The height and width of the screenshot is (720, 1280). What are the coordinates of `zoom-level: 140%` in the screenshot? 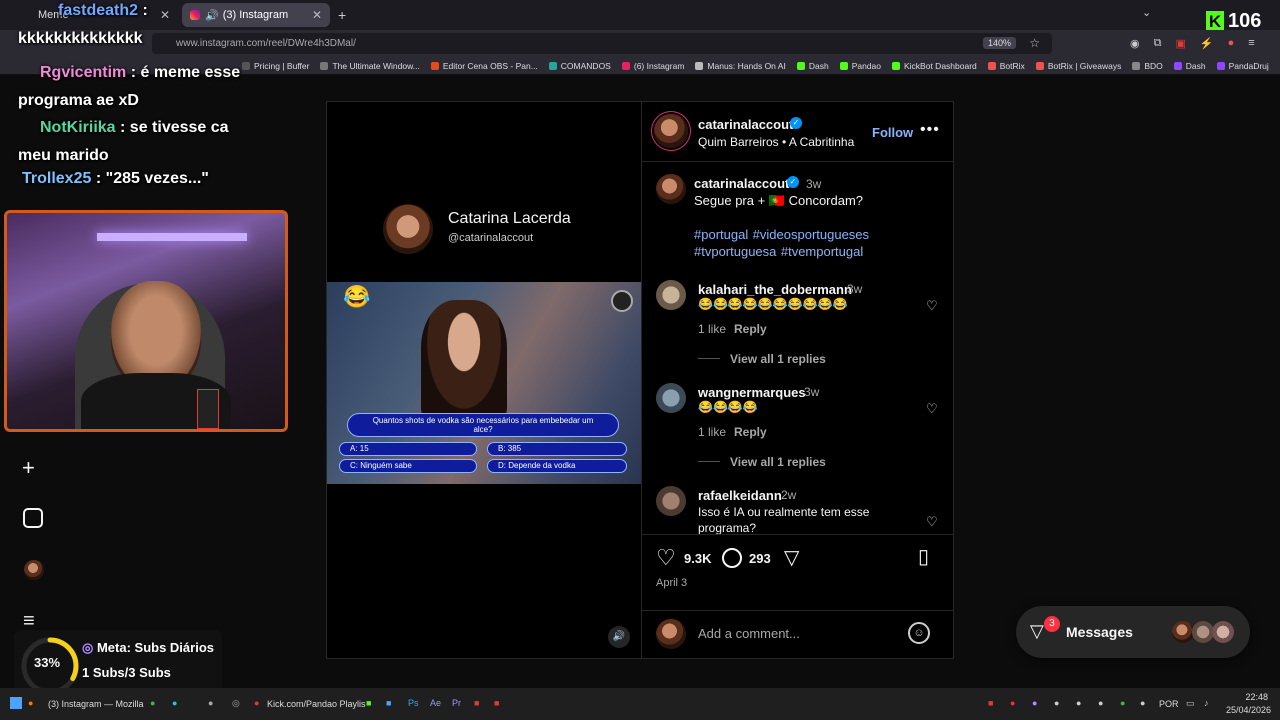 It's located at (999, 43).